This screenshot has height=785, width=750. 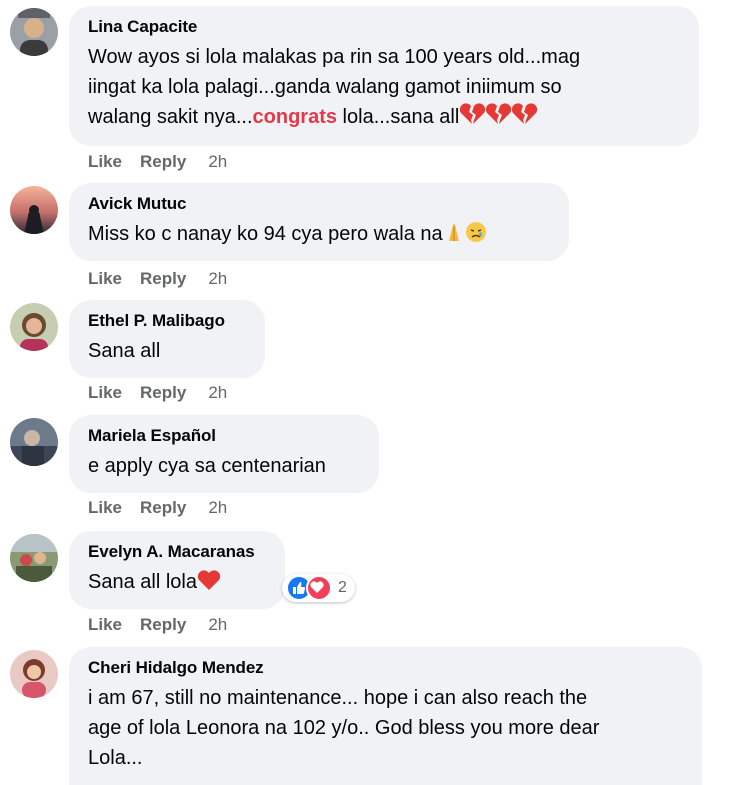 I want to click on commenter-name: Ethel P. Malibago, so click(x=166, y=321).